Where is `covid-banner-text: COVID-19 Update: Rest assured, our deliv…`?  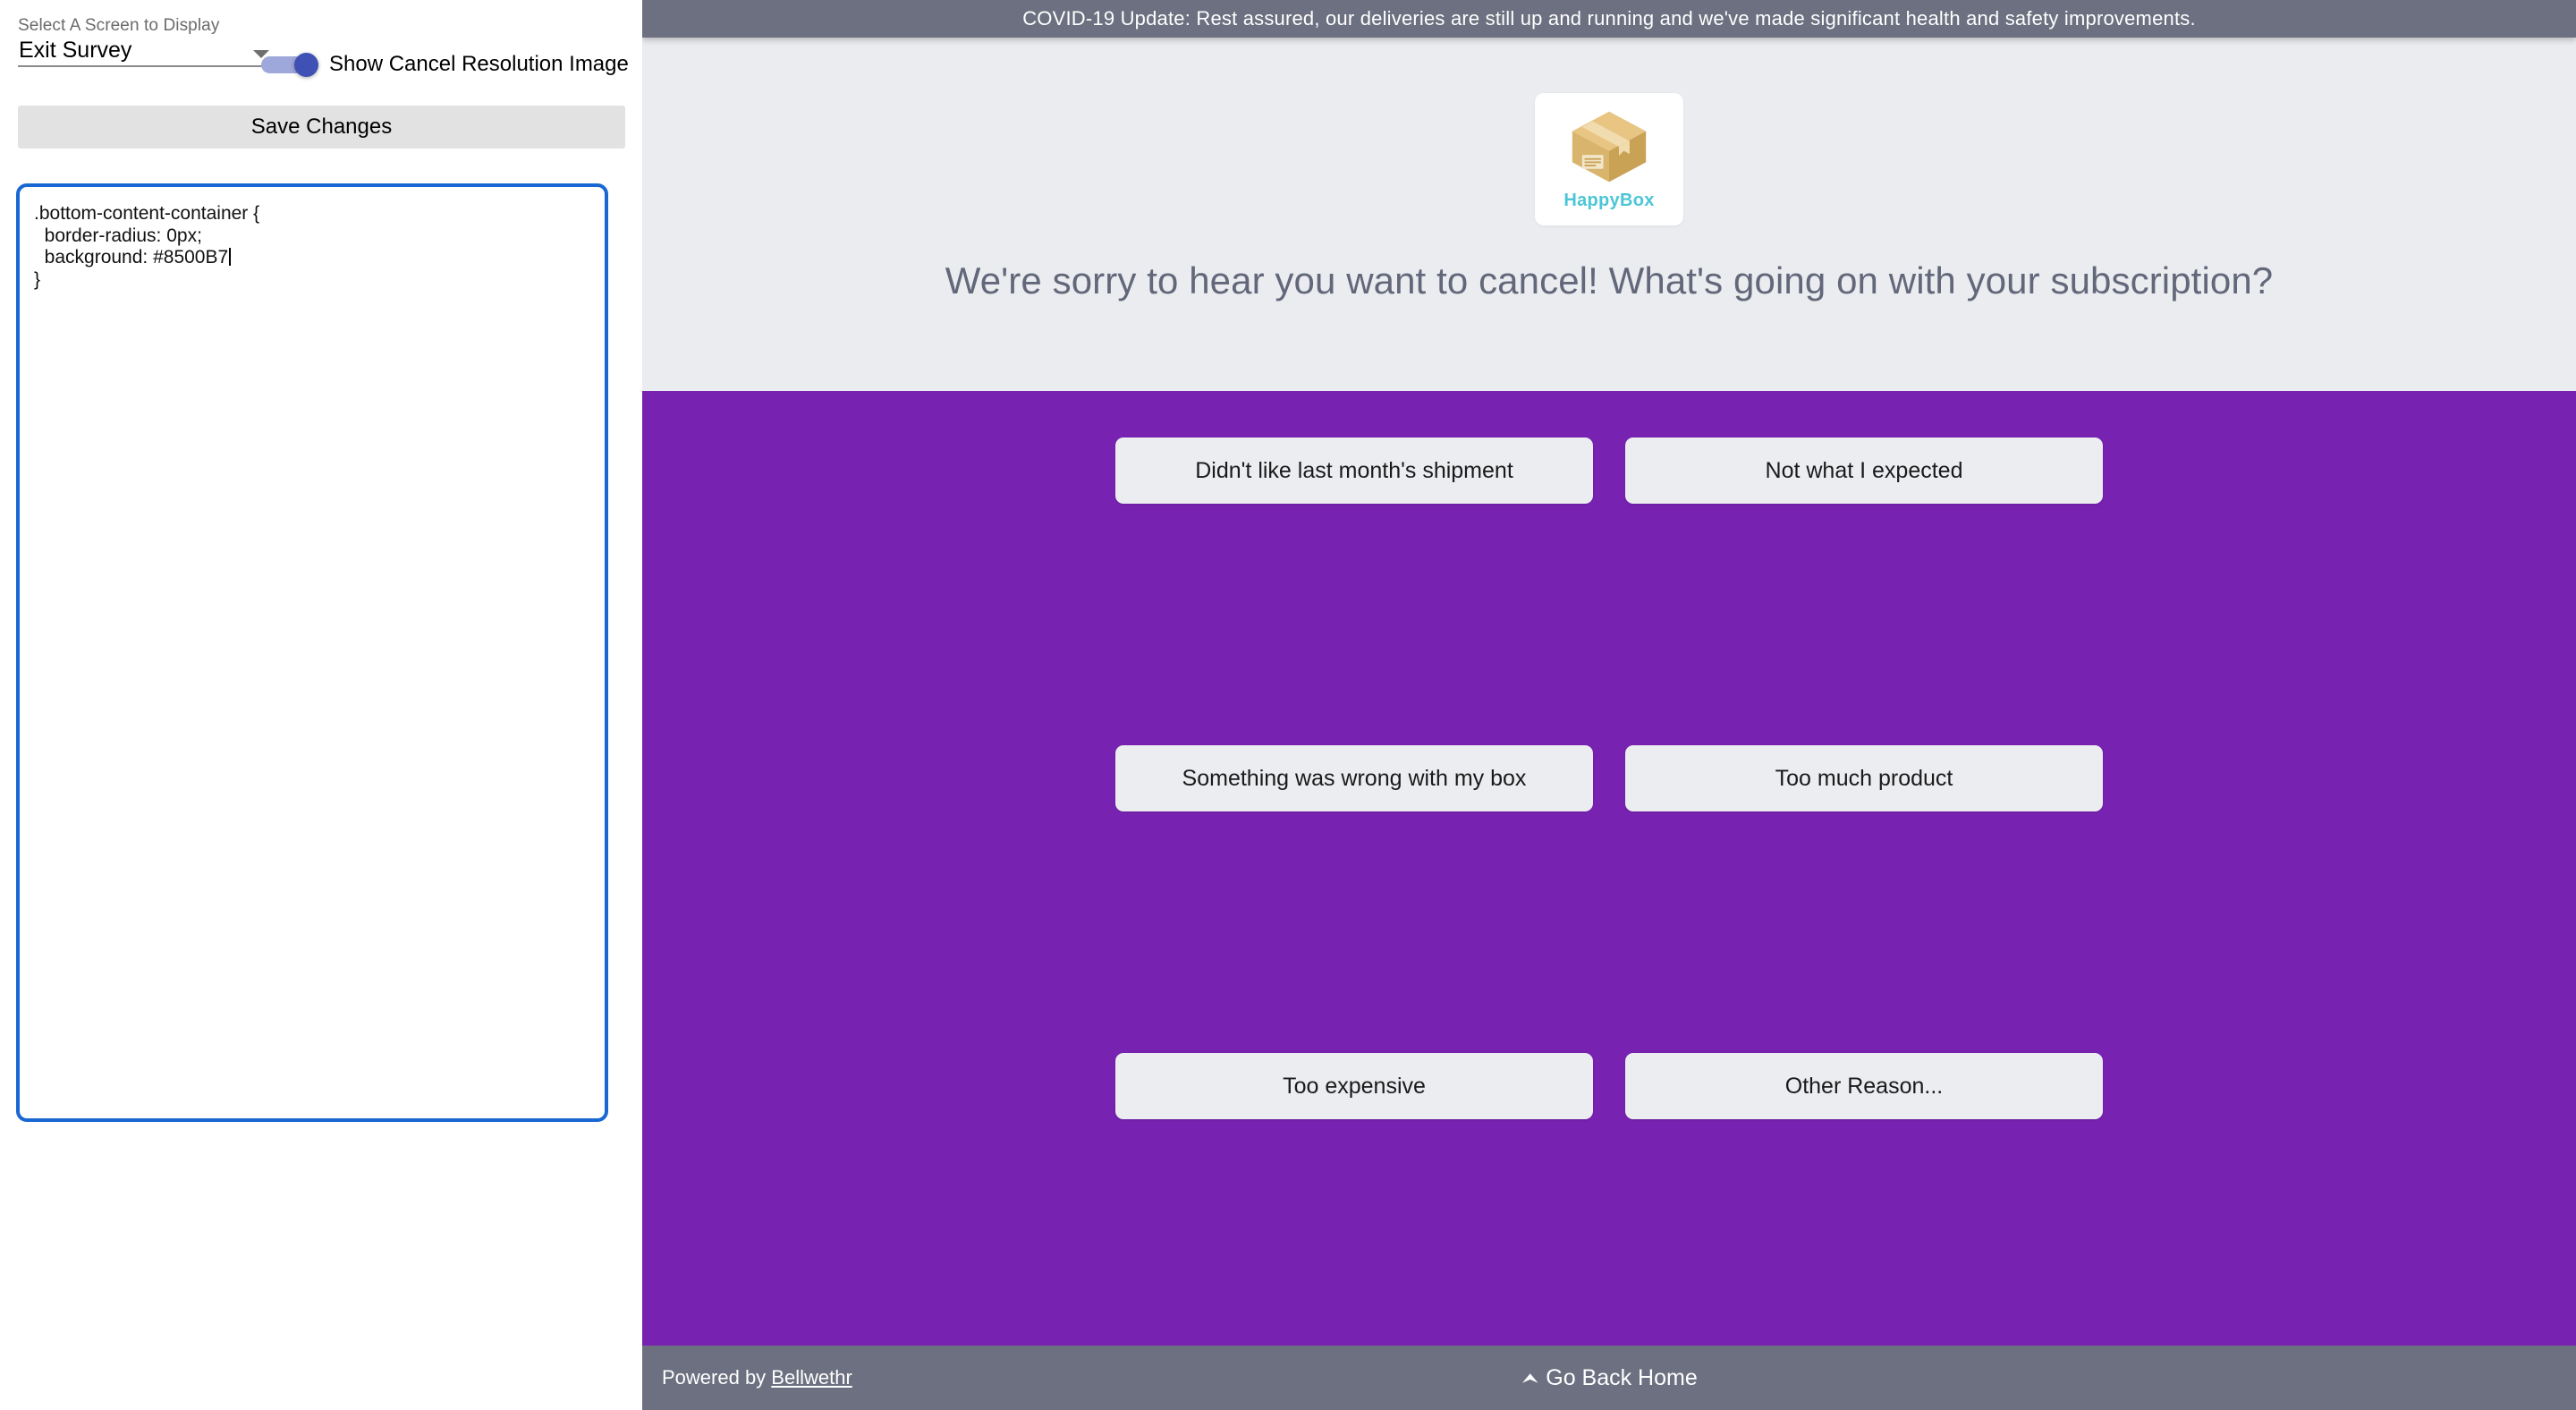 covid-banner-text: COVID-19 Update: Rest assured, our deliv… is located at coordinates (1609, 18).